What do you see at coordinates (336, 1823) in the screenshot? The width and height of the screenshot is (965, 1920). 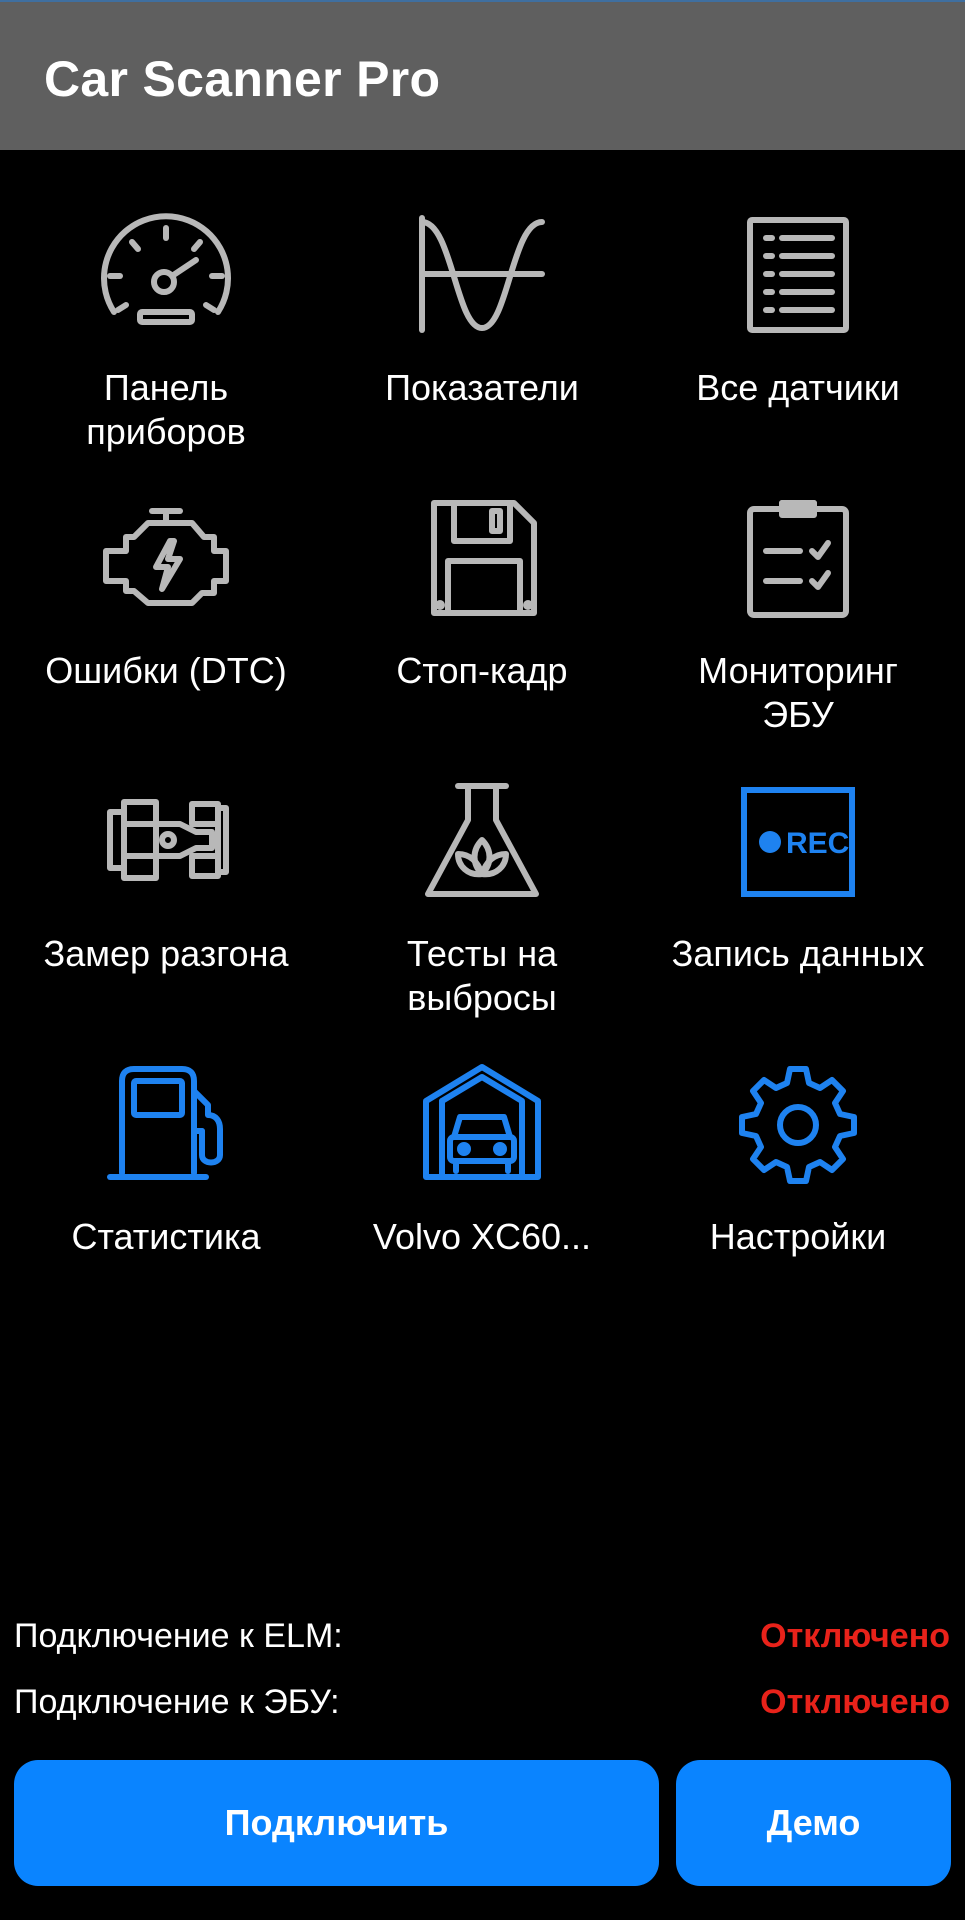 I see `connect-button: Подключить` at bounding box center [336, 1823].